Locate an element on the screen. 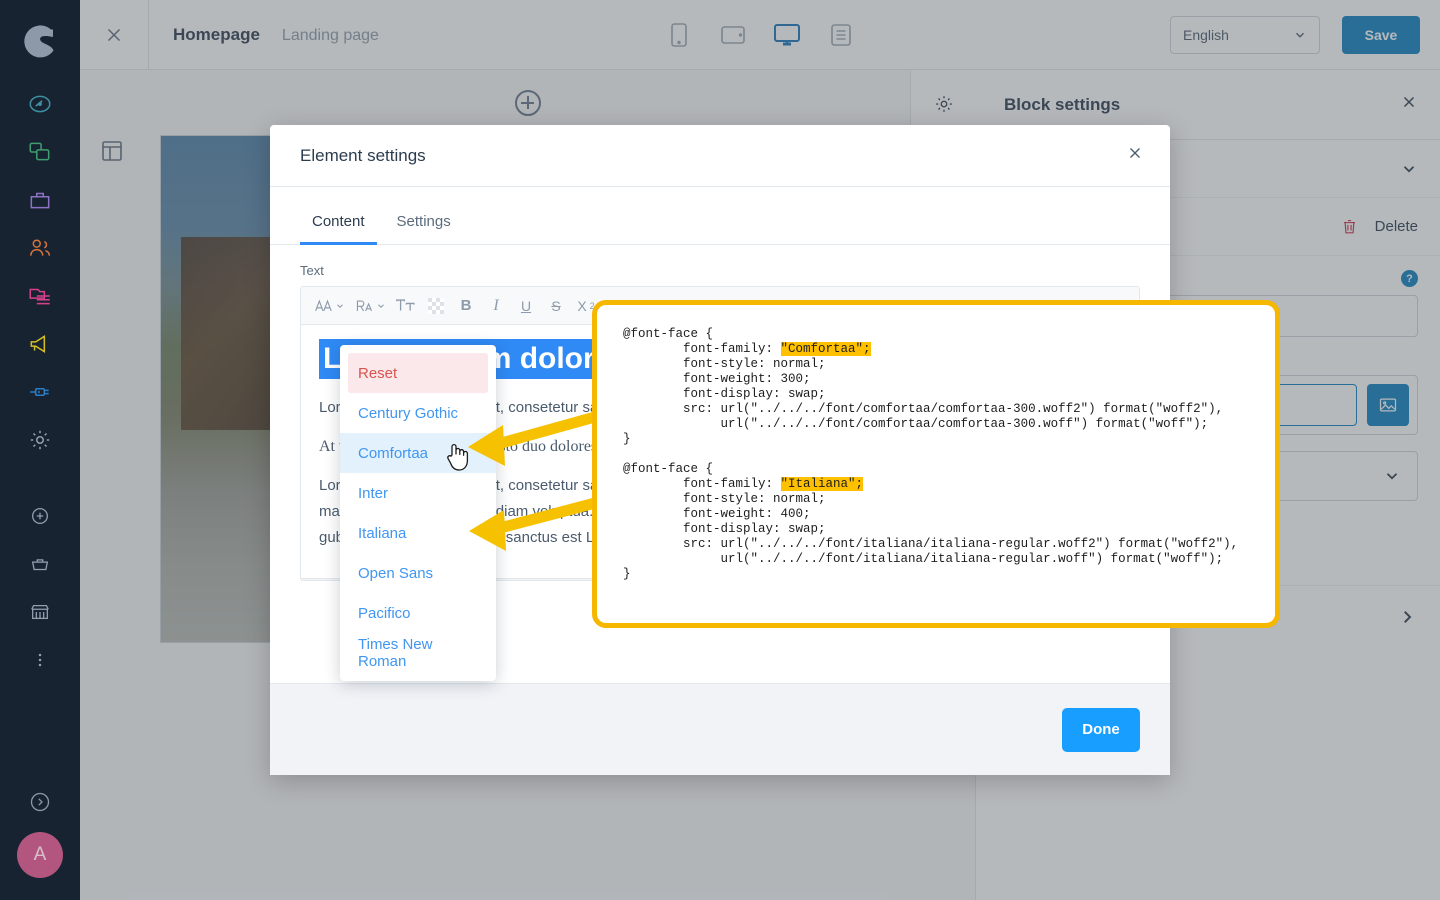  sidebar-item-more is located at coordinates (40, 660).